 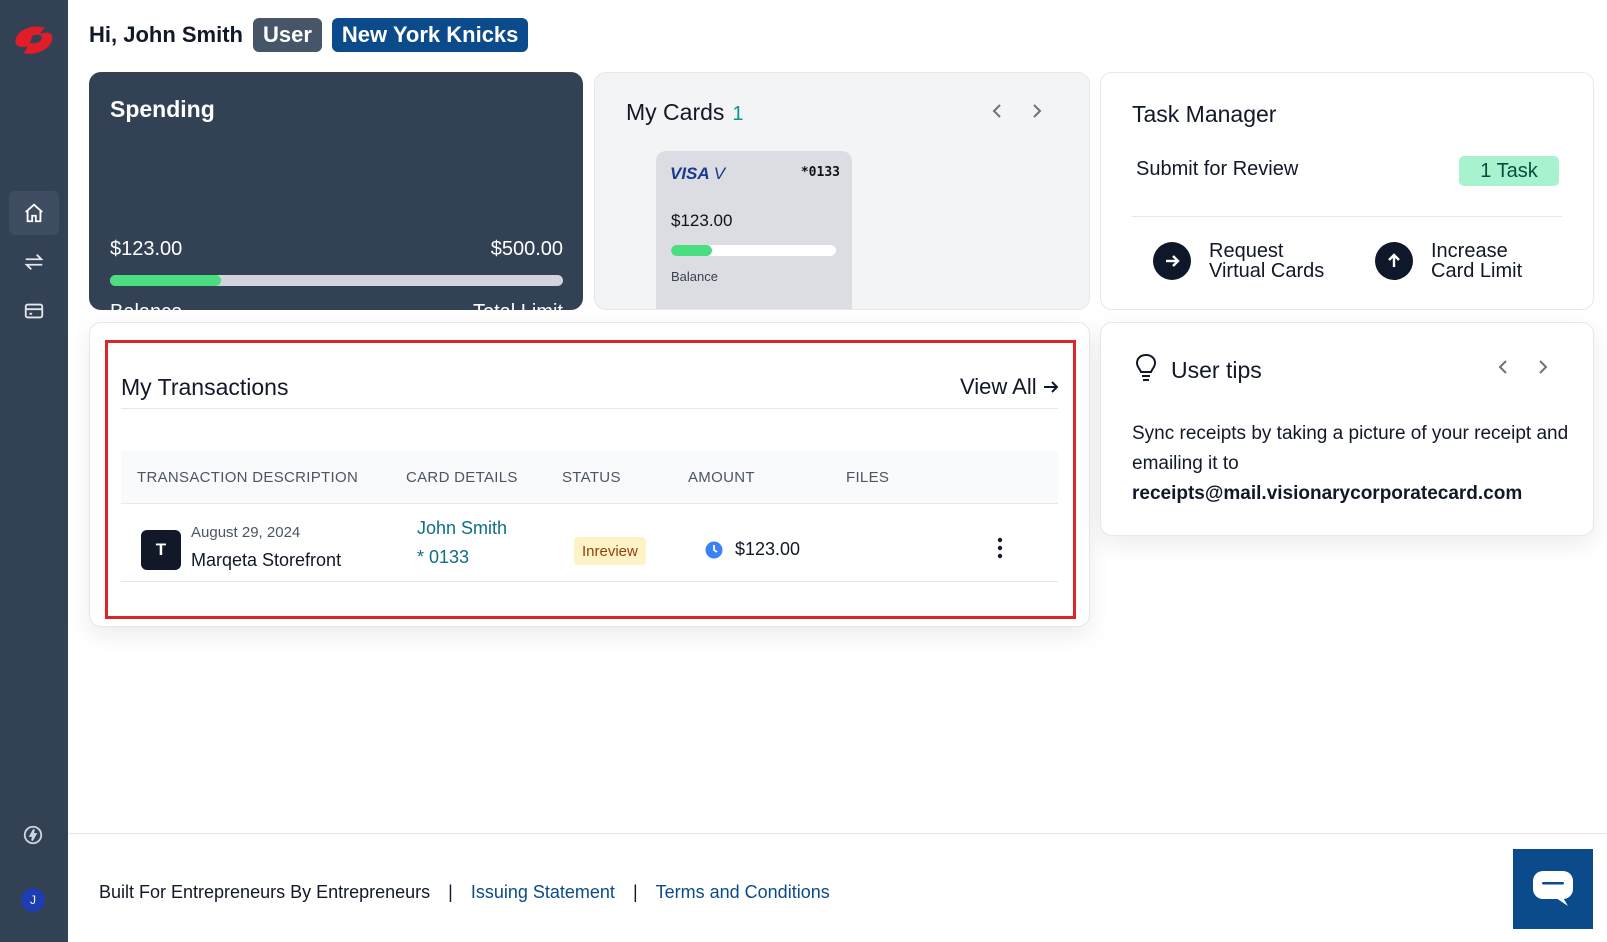 What do you see at coordinates (591, 477) in the screenshot?
I see `column-header-status: STATUS` at bounding box center [591, 477].